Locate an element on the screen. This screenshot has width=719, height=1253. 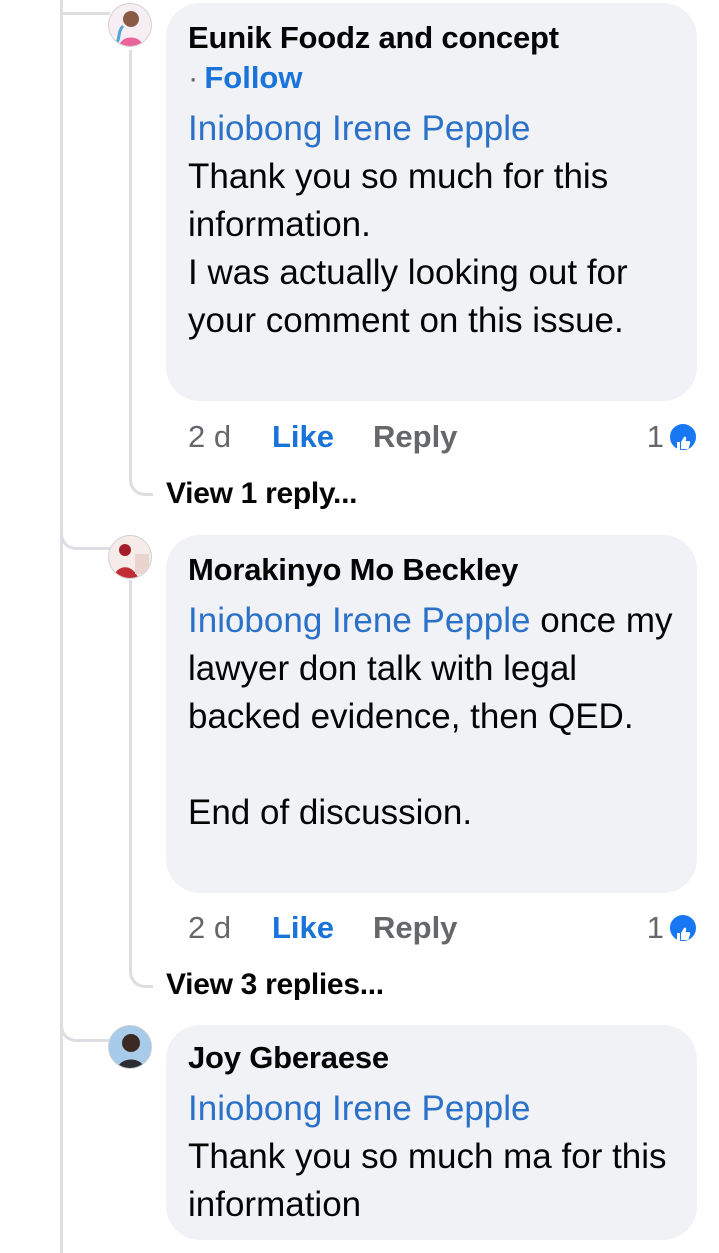
comment-line: End of discussion. is located at coordinates (330, 812).